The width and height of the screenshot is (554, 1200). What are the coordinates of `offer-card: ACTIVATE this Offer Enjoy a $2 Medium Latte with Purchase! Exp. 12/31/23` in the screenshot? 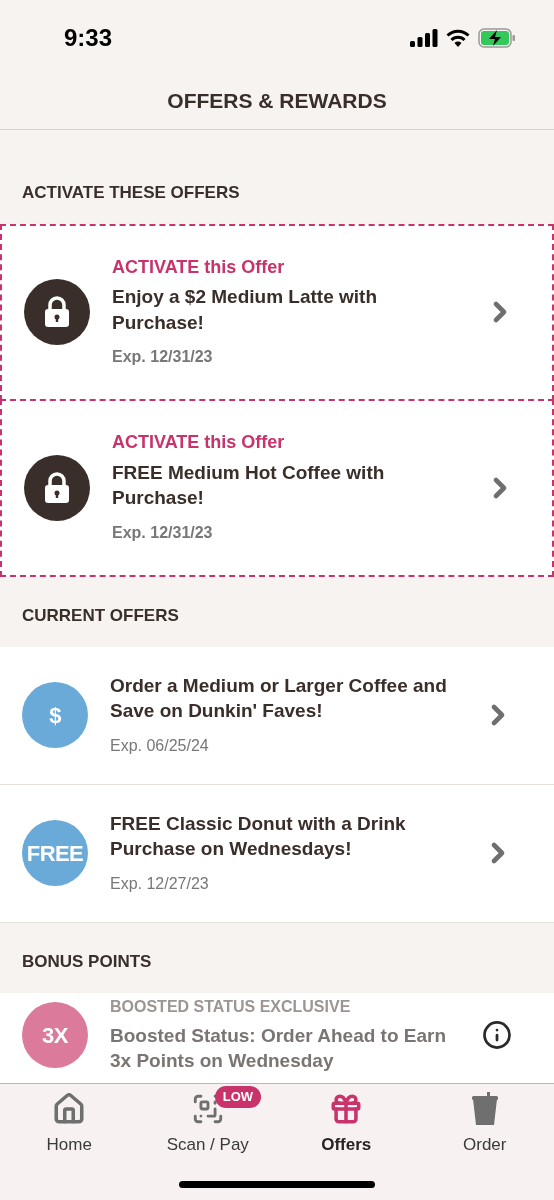 It's located at (277, 312).